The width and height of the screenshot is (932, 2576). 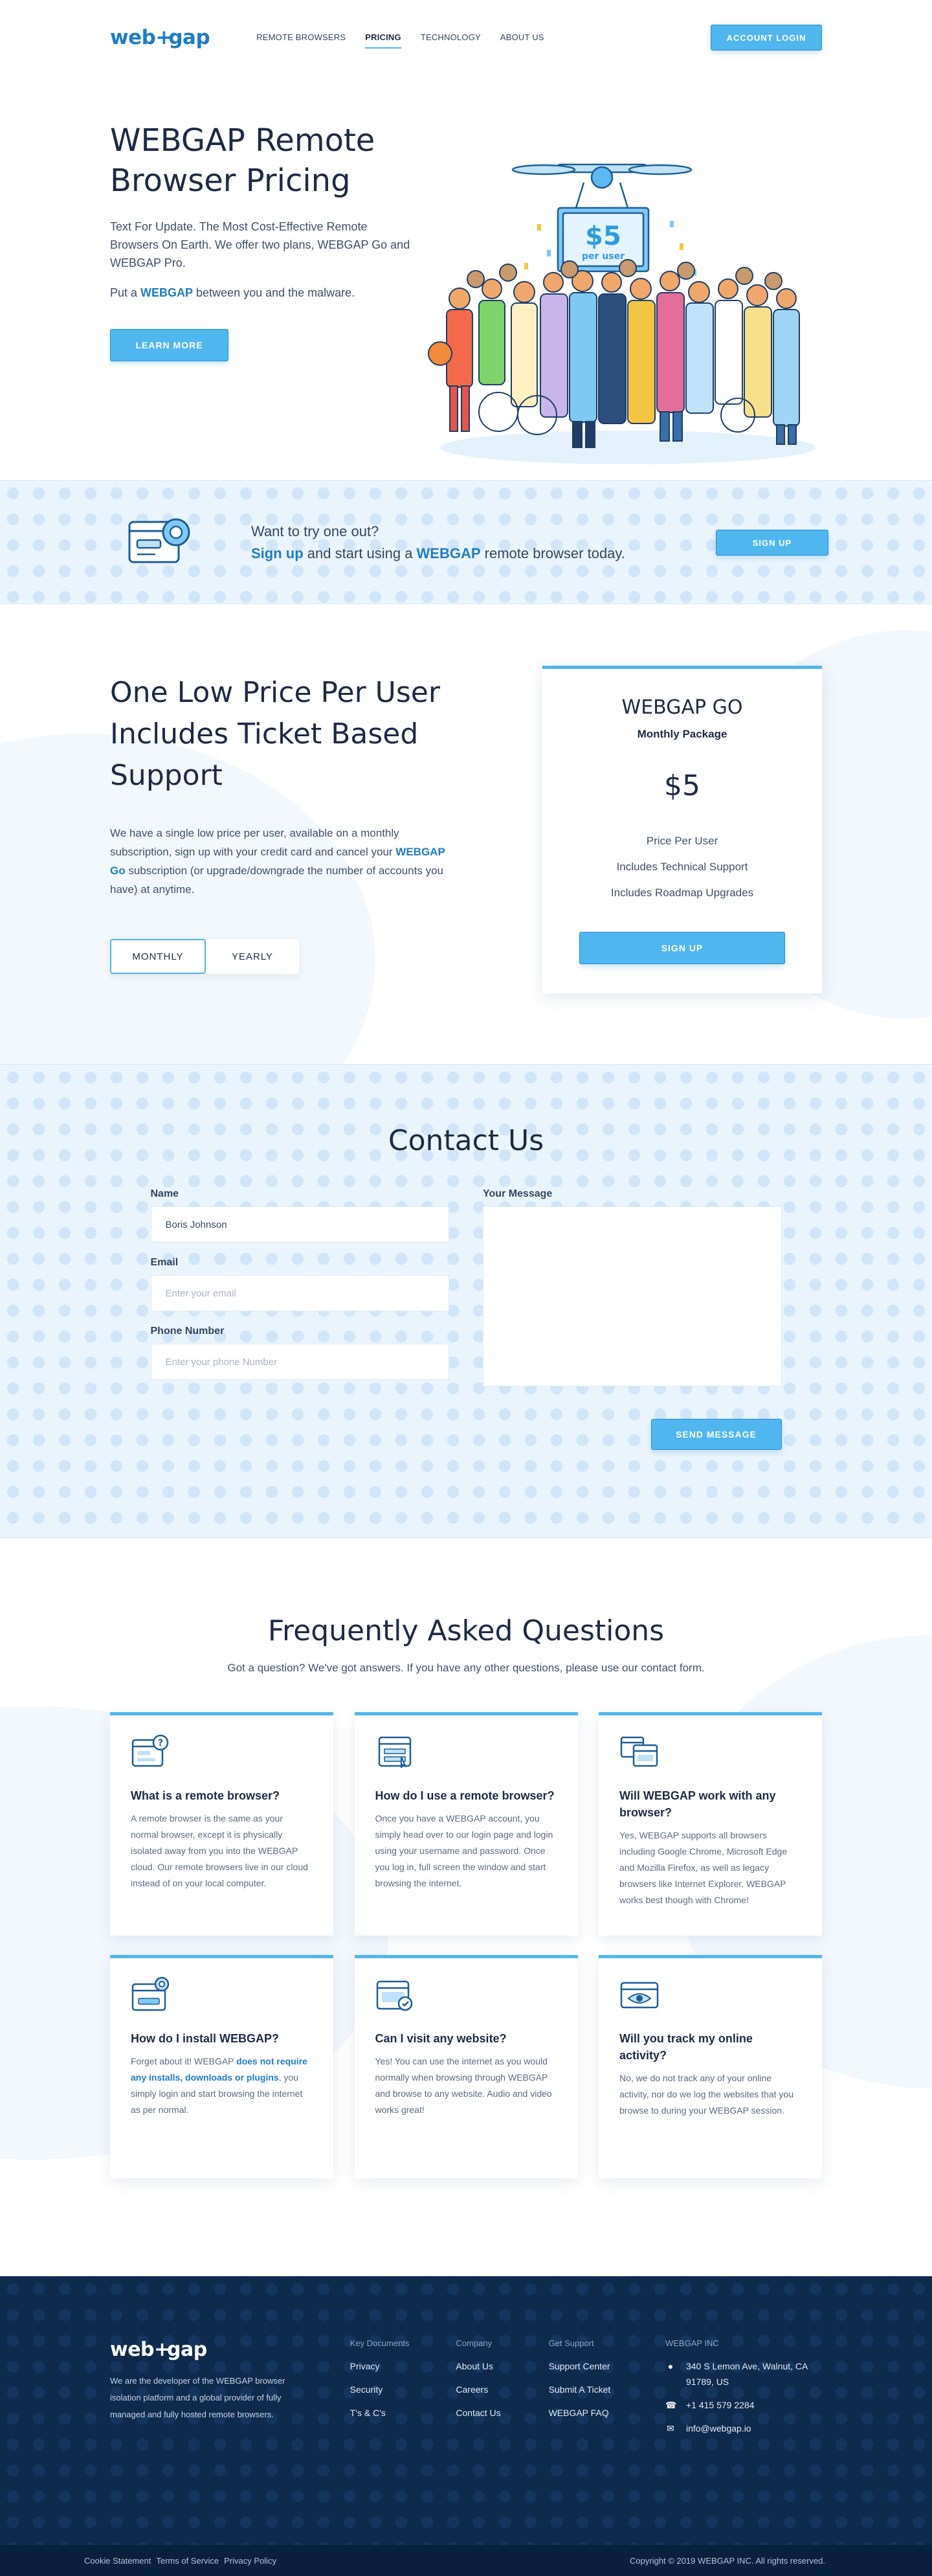 What do you see at coordinates (682, 841) in the screenshot?
I see `plan-feature: Price Per User` at bounding box center [682, 841].